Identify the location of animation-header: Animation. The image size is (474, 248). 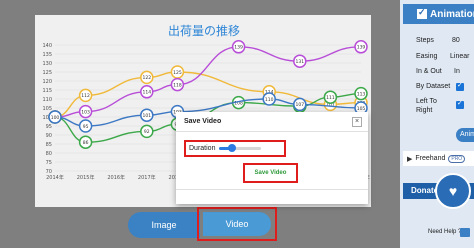
(438, 14).